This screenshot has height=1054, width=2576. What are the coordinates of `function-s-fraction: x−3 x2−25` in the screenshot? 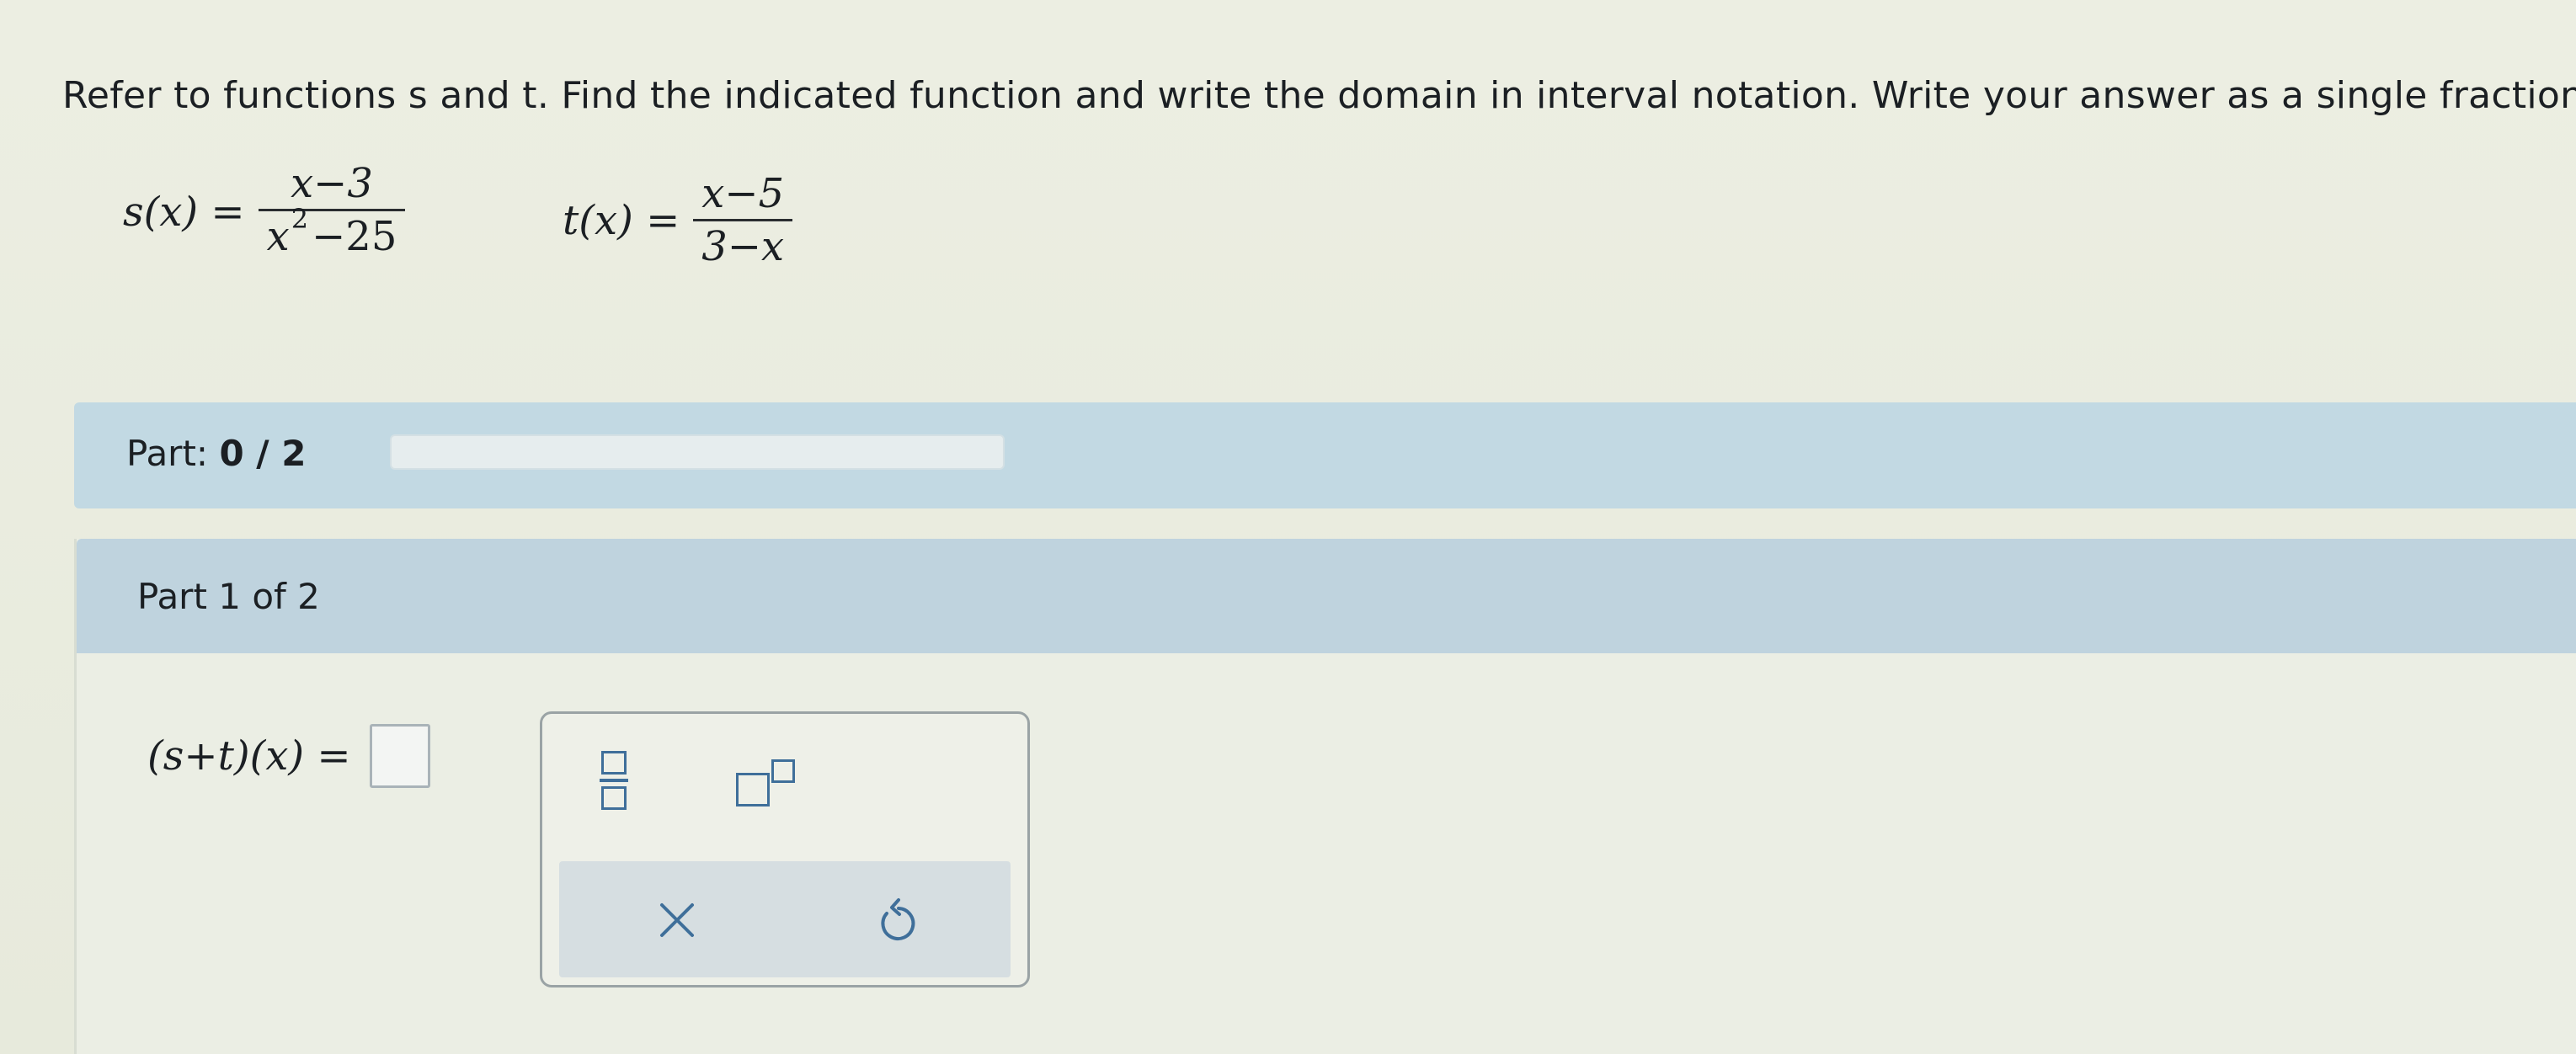 It's located at (332, 212).